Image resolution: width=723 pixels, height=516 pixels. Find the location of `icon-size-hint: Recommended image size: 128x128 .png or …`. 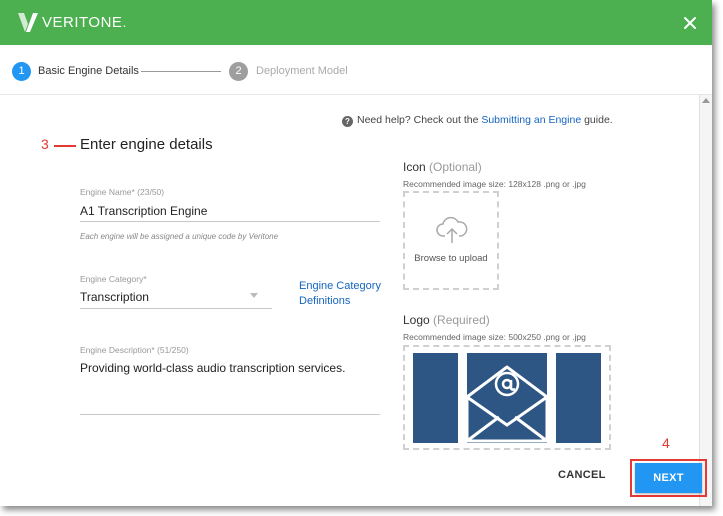

icon-size-hint: Recommended image size: 128x128 .png or … is located at coordinates (494, 184).